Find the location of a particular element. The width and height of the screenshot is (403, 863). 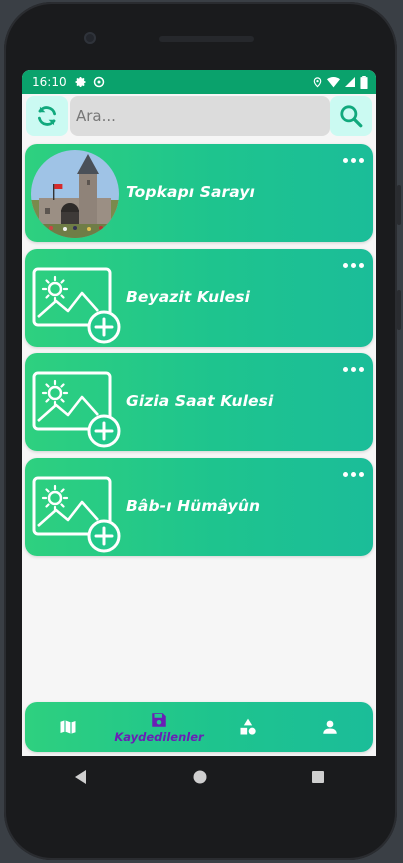

recents-icon is located at coordinates (318, 777).